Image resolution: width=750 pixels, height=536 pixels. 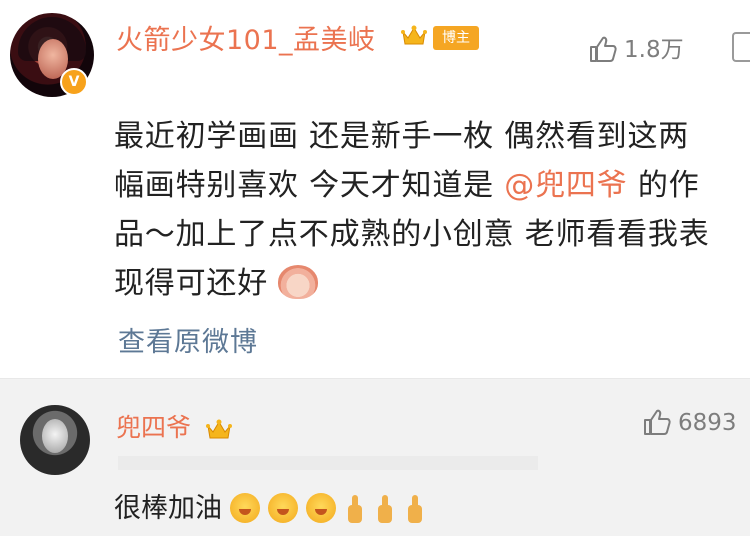 What do you see at coordinates (432, 283) in the screenshot?
I see `comment-line: 现得可还好` at bounding box center [432, 283].